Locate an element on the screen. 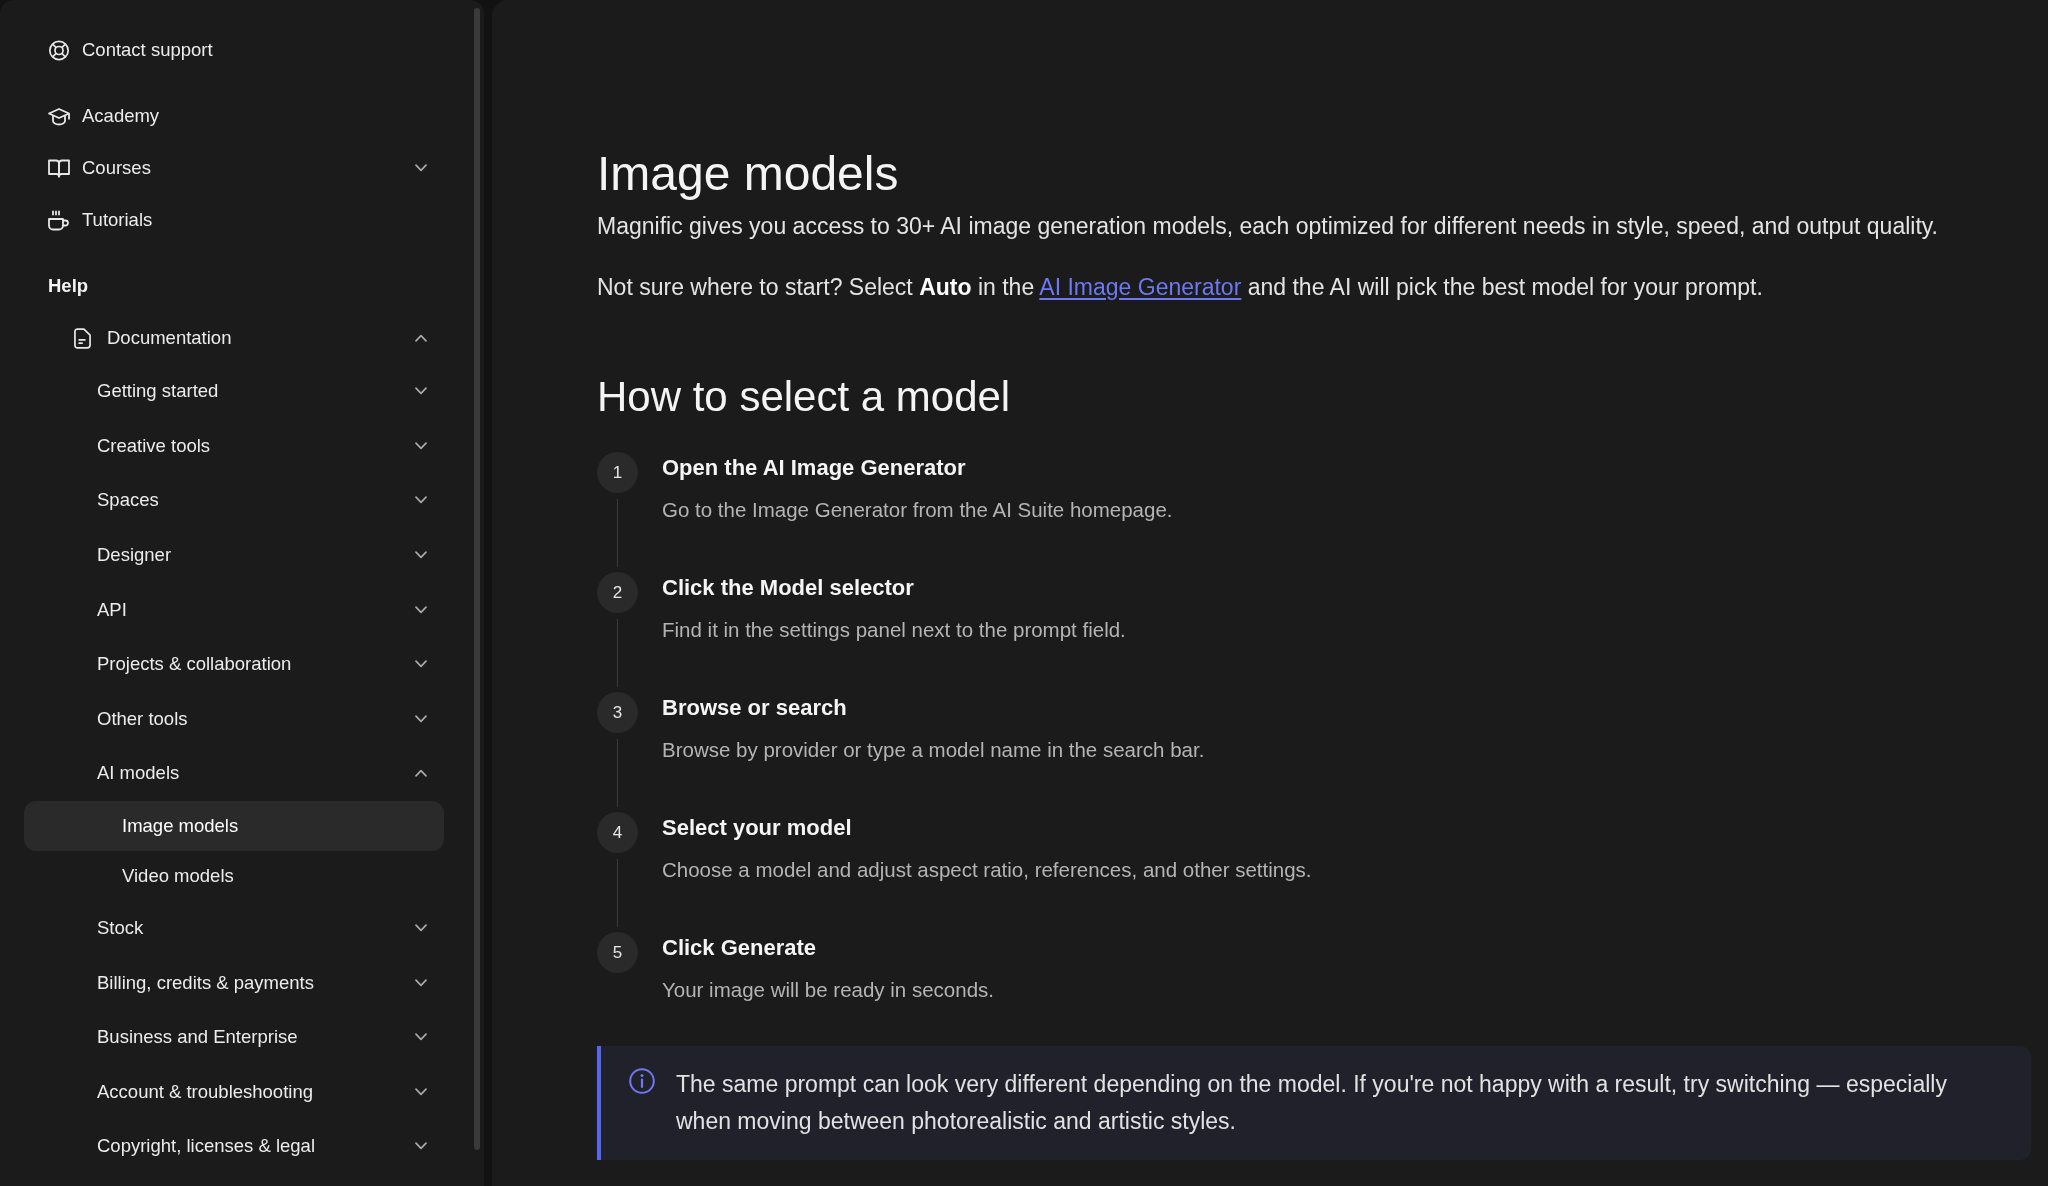 Image resolution: width=2048 pixels, height=1186 pixels. step-description: Go to the Image Generator from the AI Suite homepage. is located at coordinates (917, 510).